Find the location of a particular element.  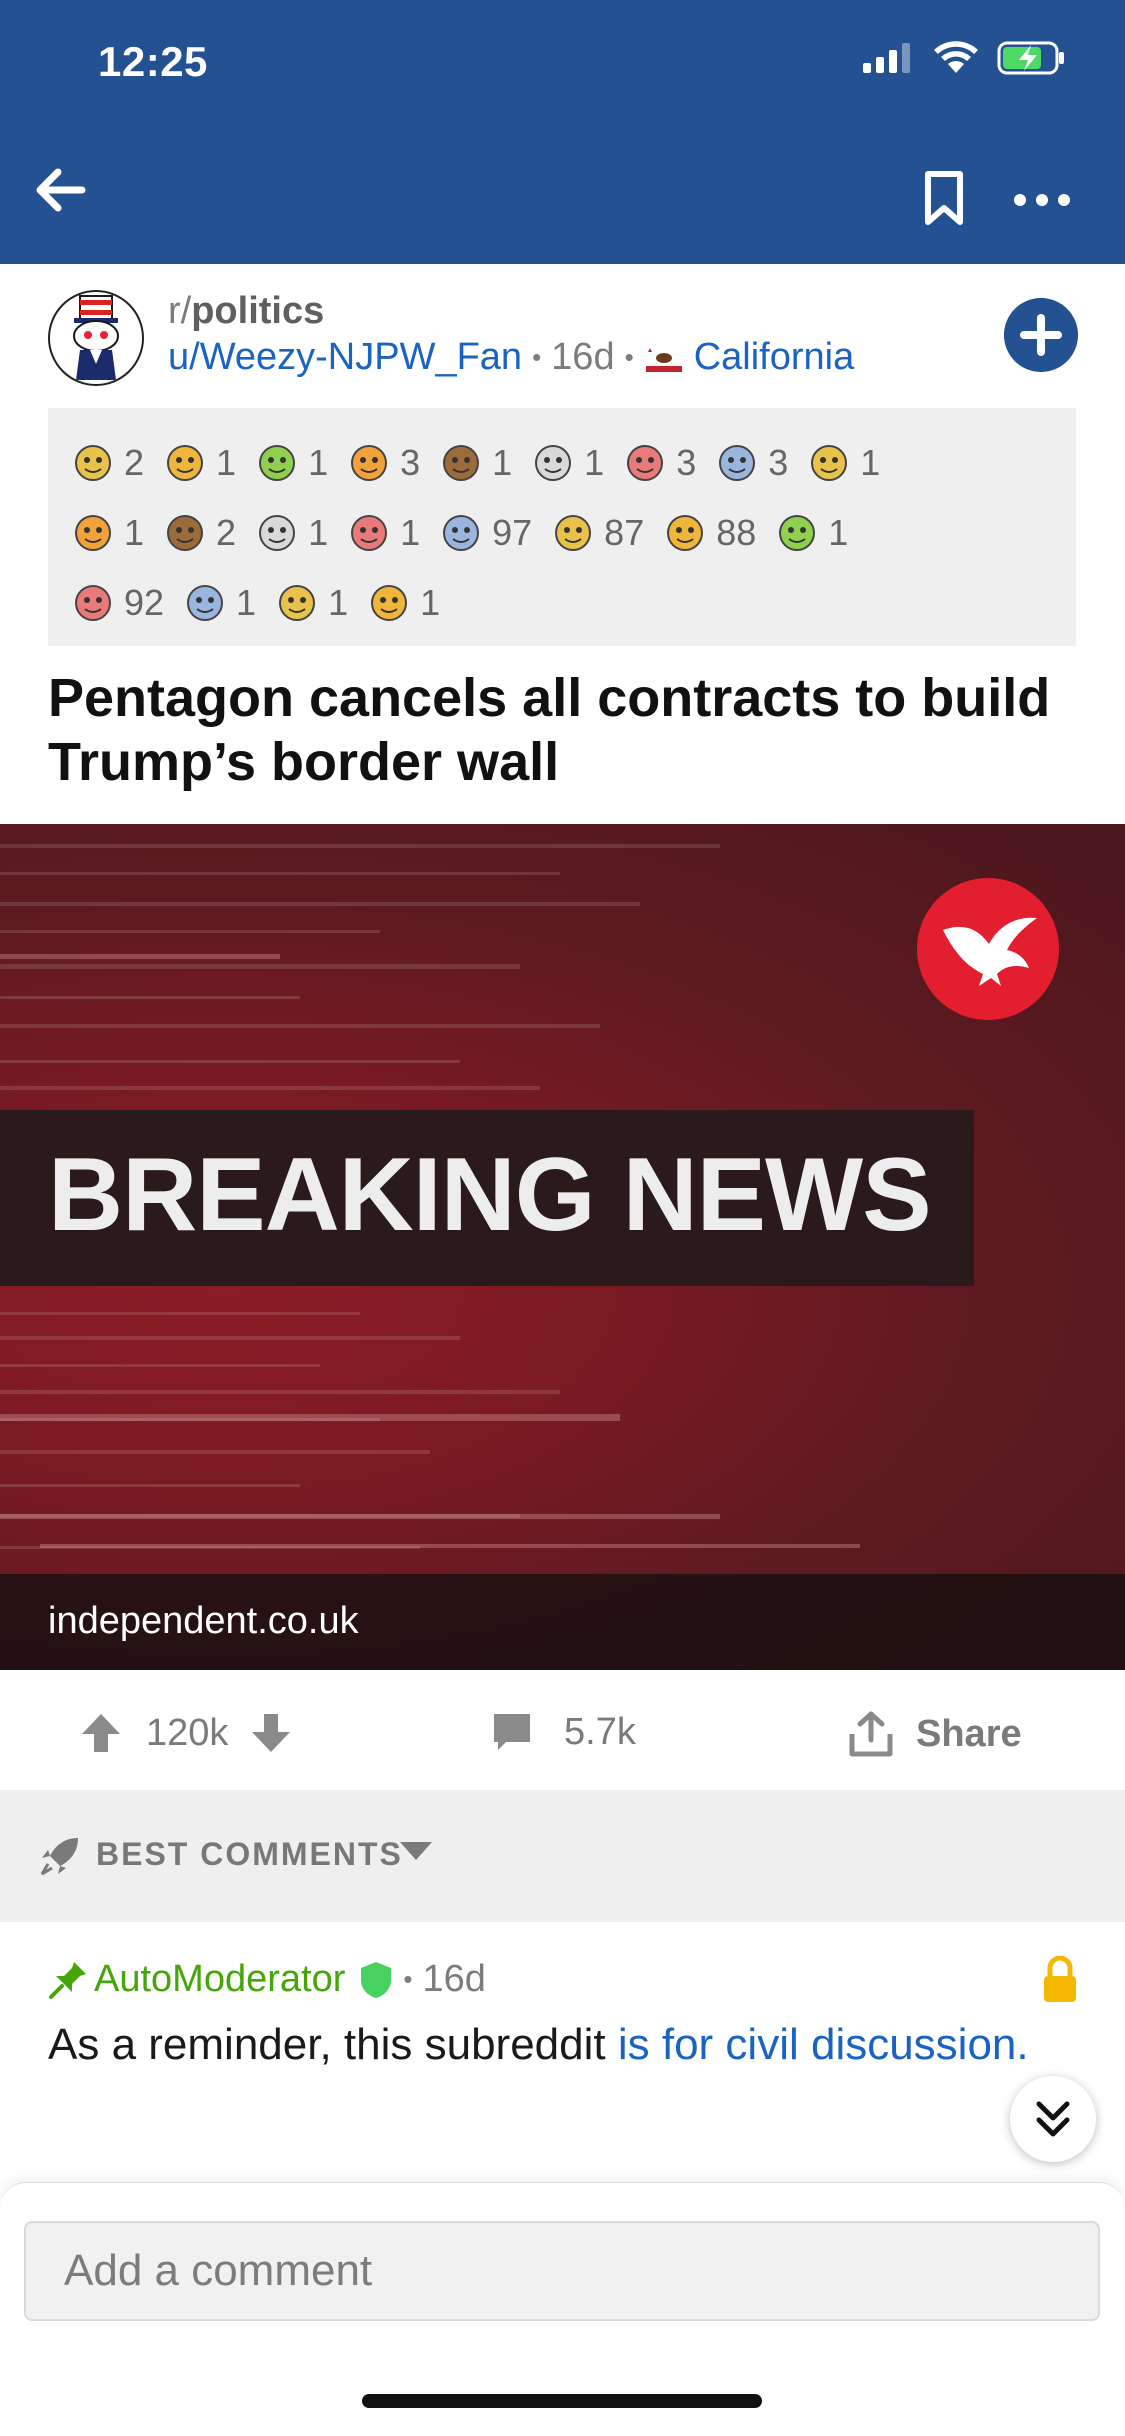

comment-link: is for civil discussion. is located at coordinates (823, 2044).